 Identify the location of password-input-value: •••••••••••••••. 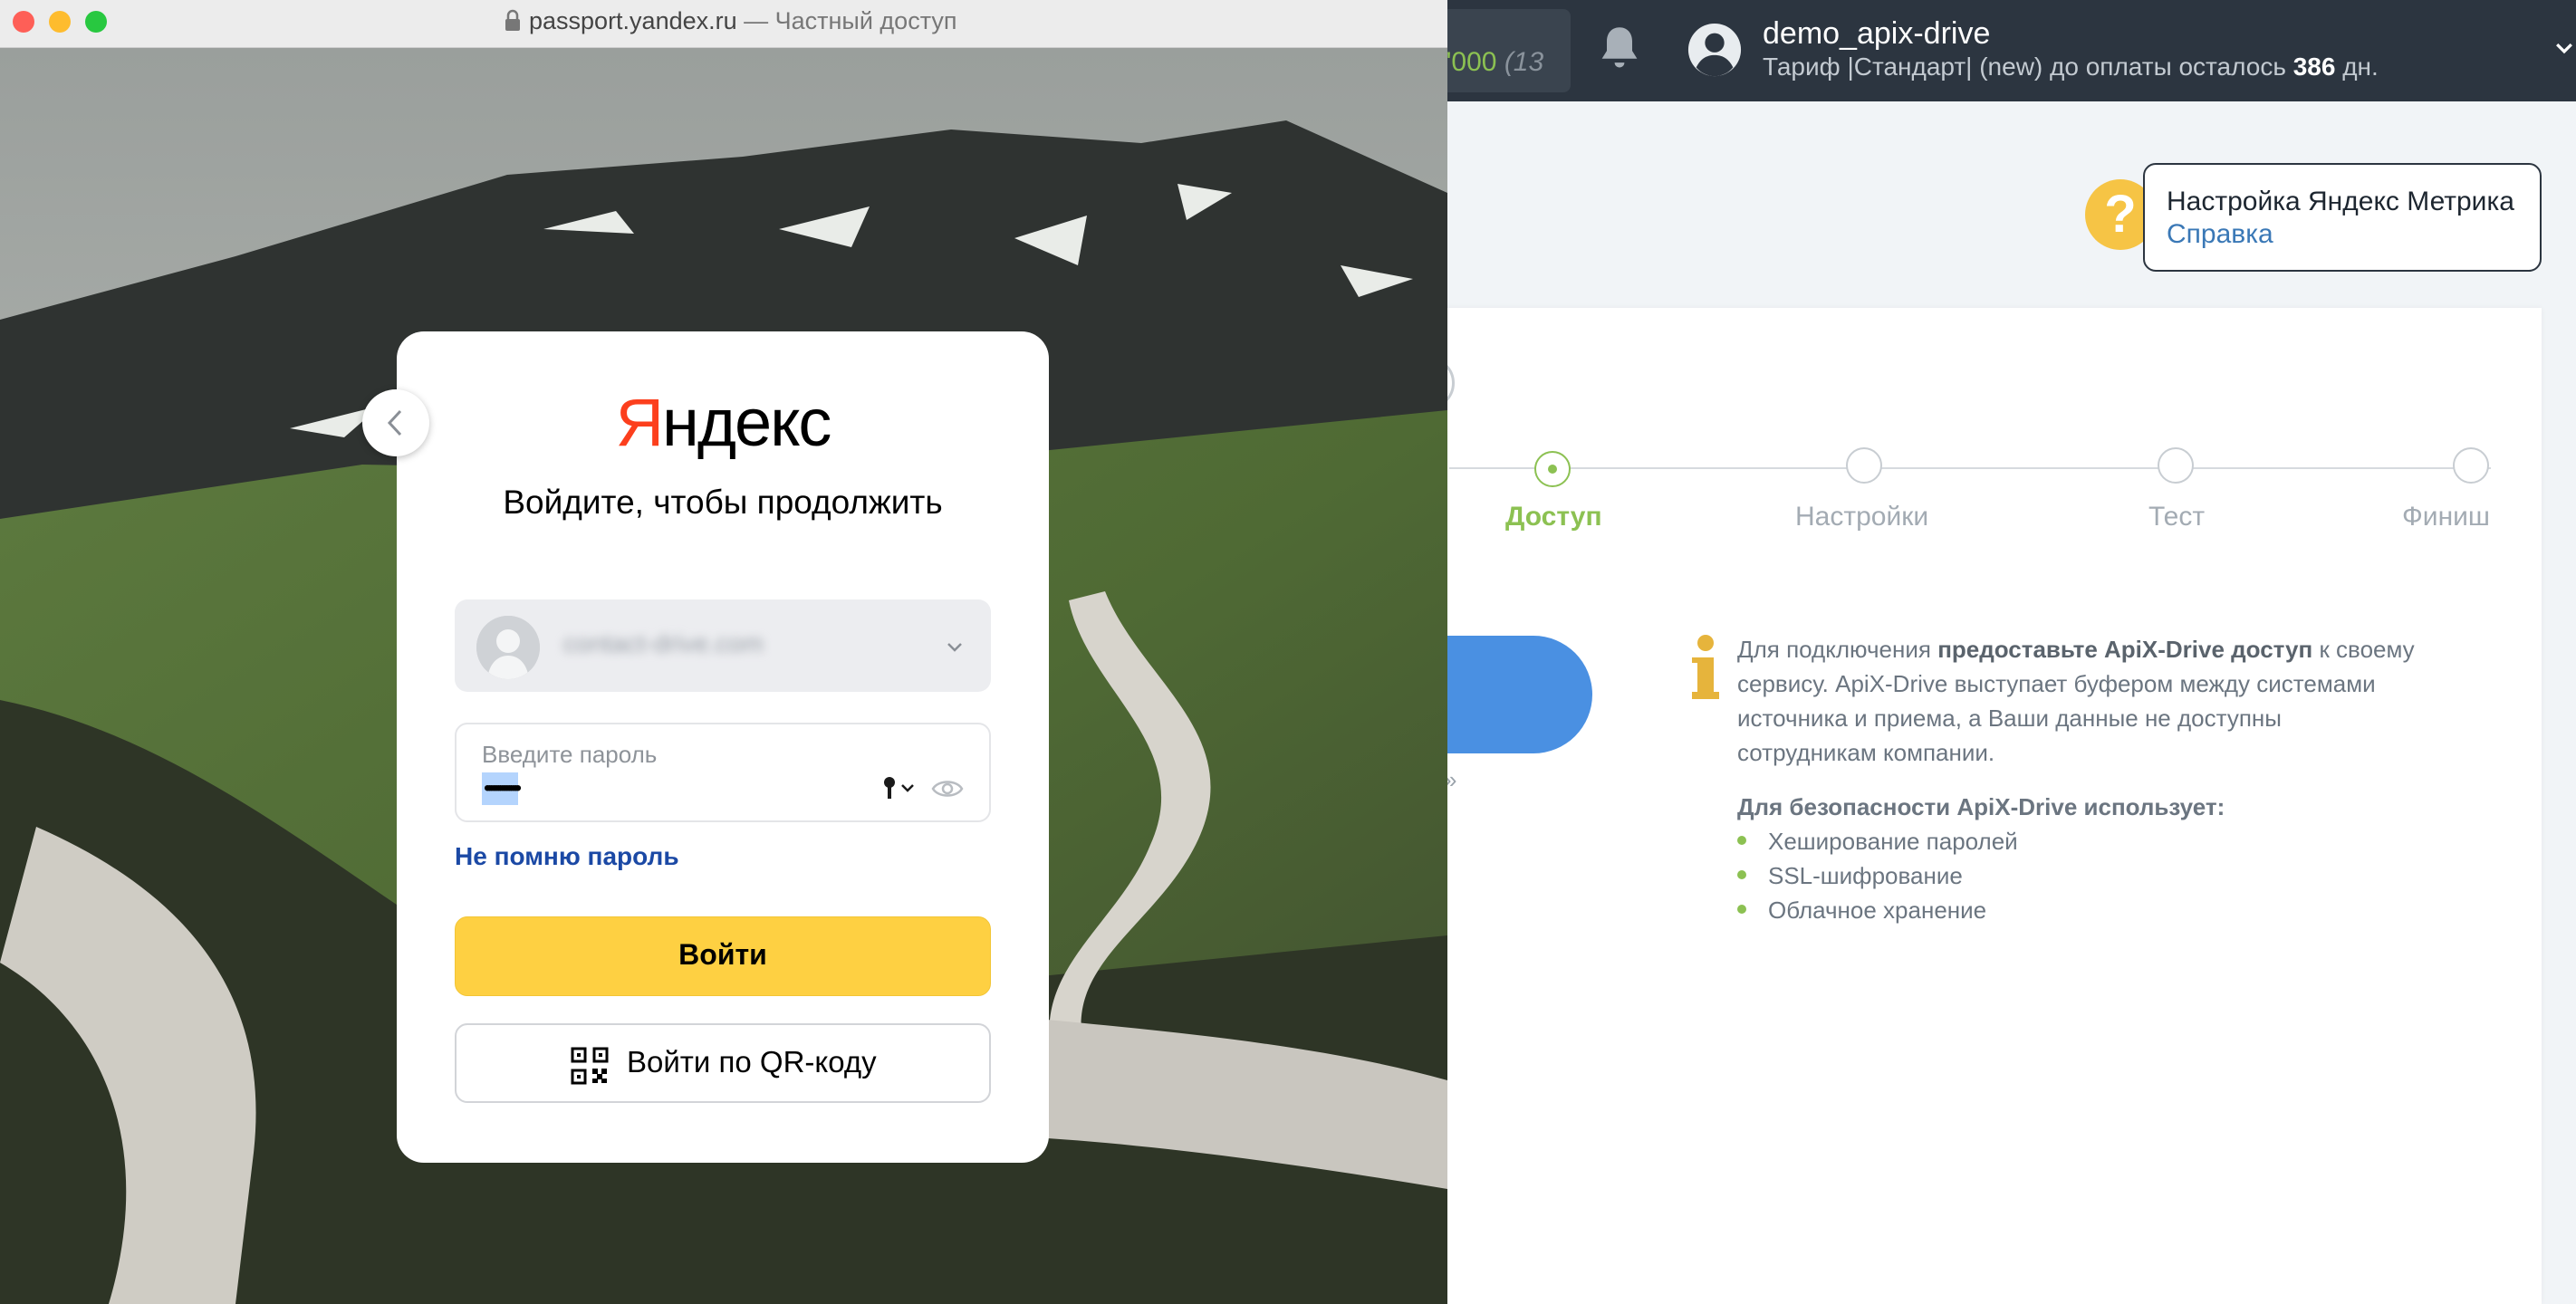
(502, 788).